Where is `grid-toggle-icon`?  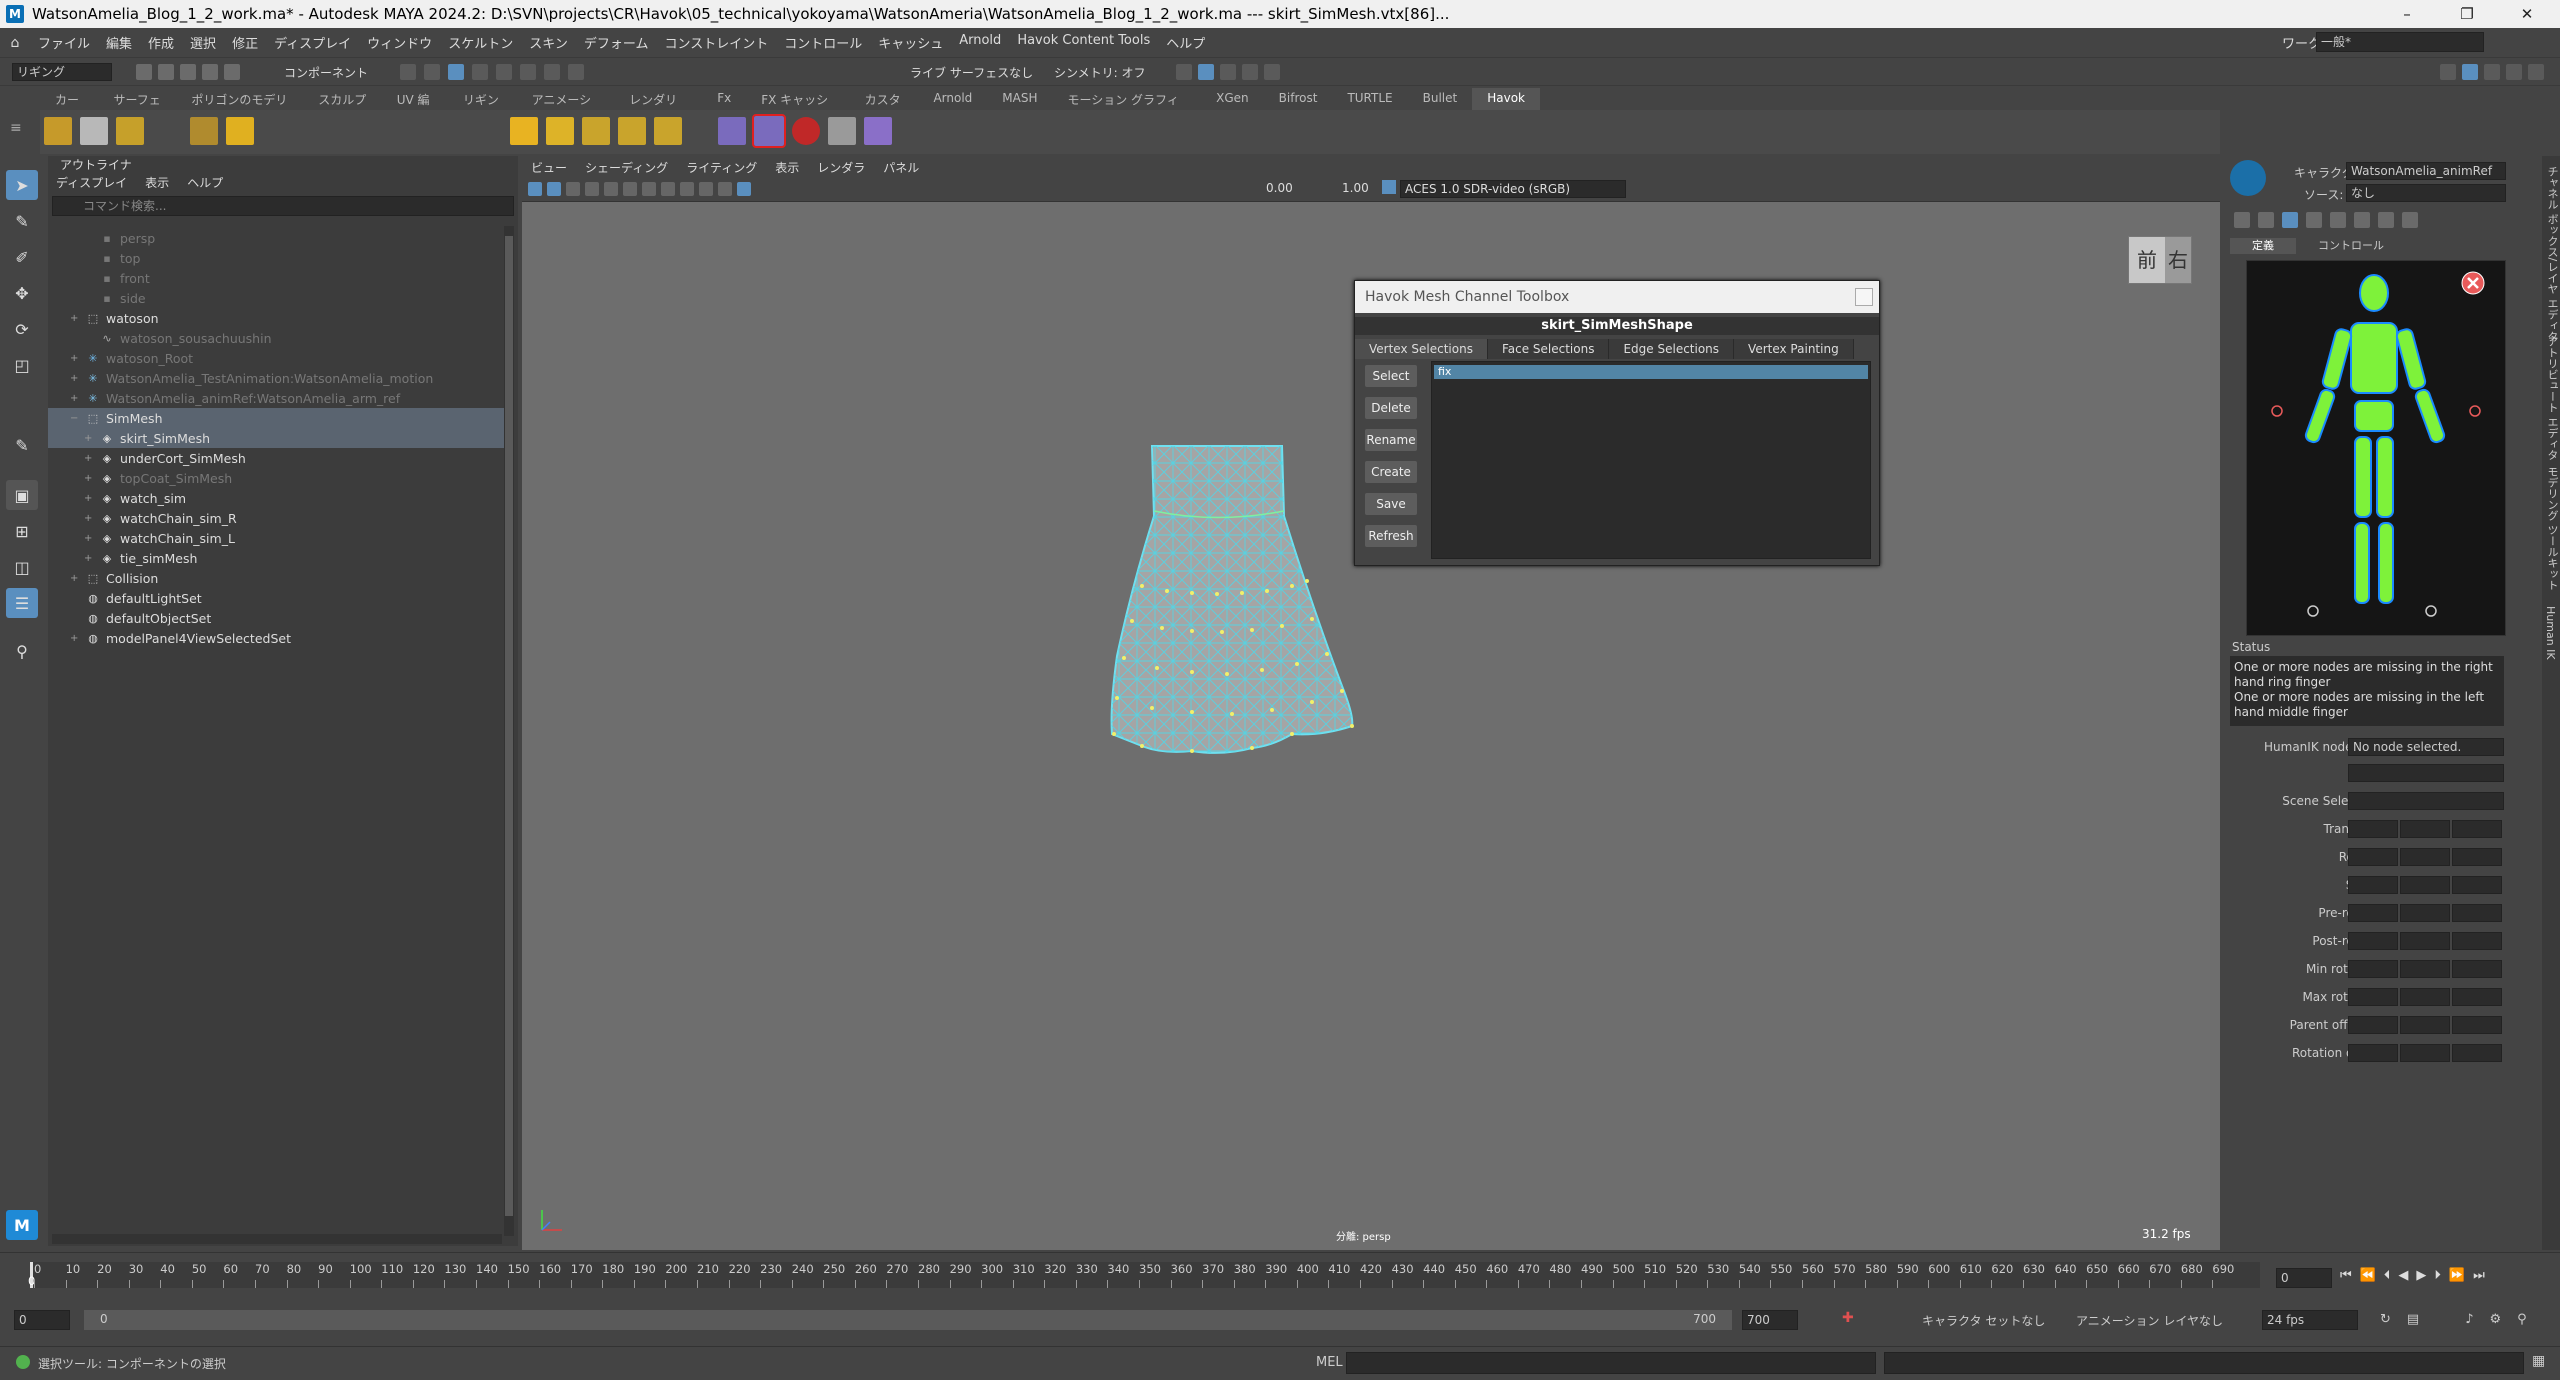
grid-toggle-icon is located at coordinates (611, 189).